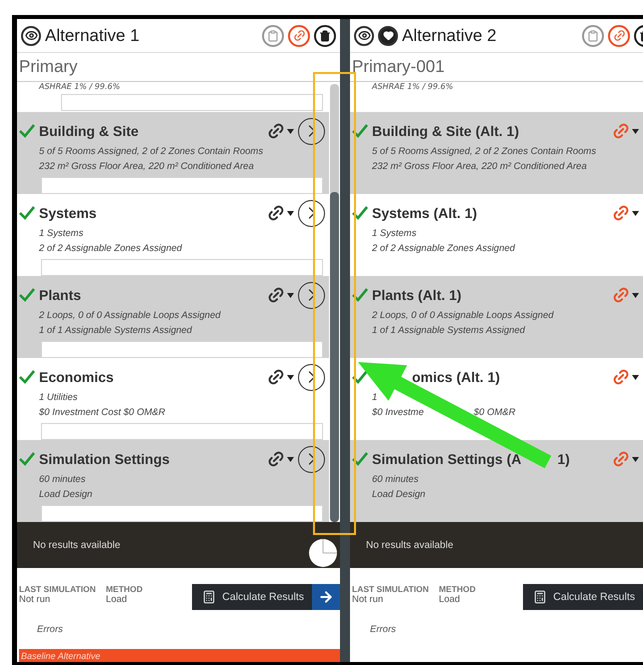 This screenshot has height=665, width=643. I want to click on baseline-label: Baseline Alternative, so click(60, 655).